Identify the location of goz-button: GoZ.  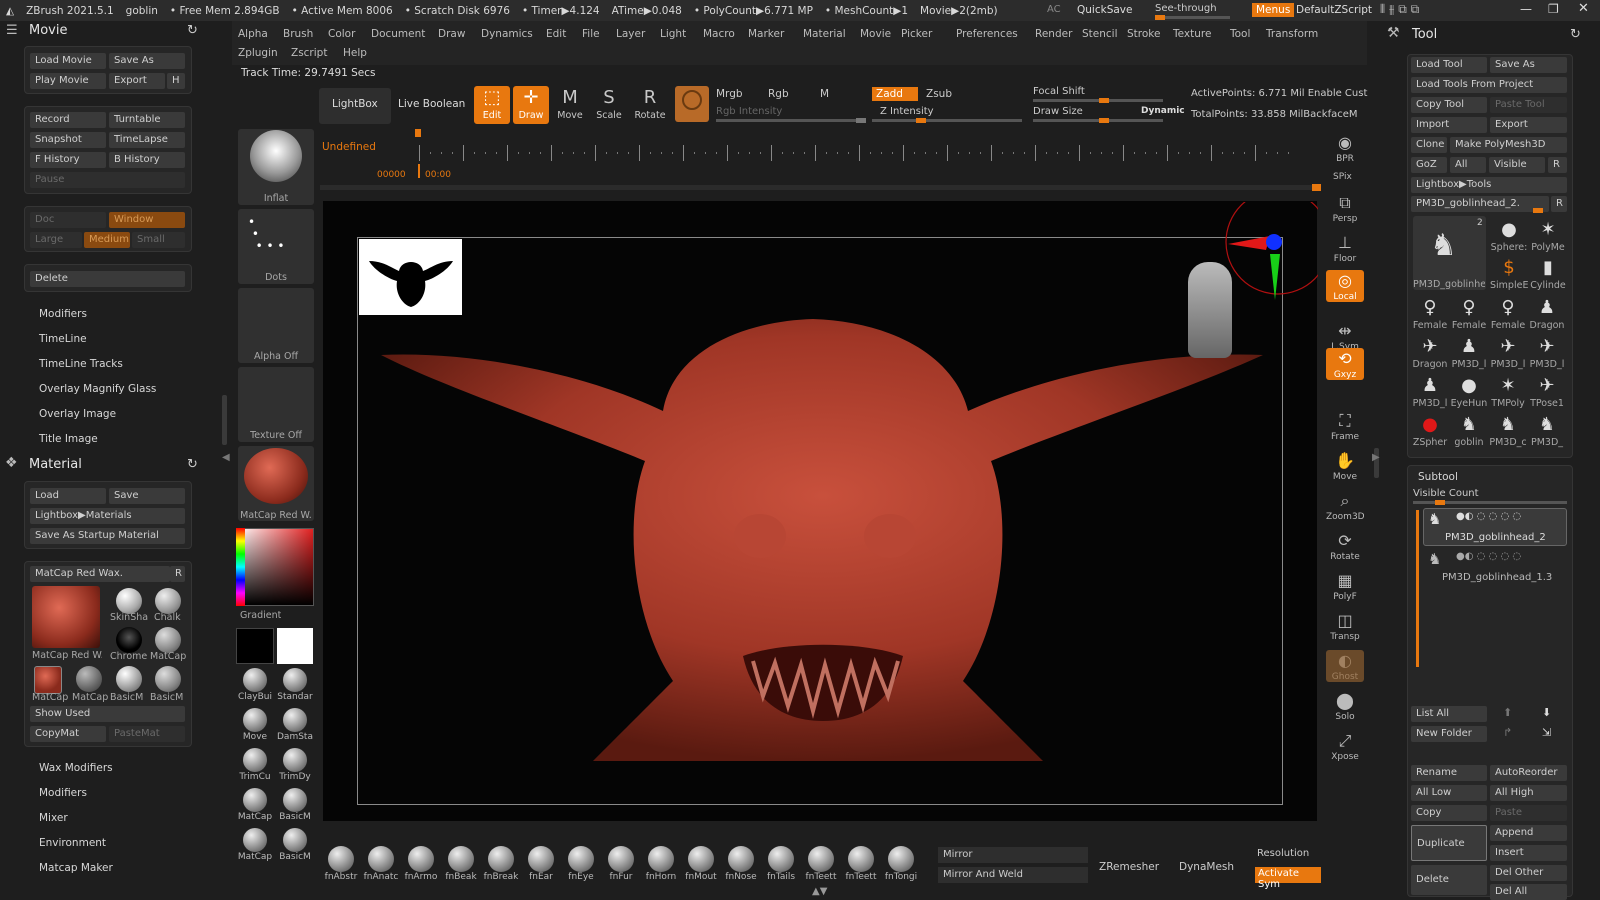
(1429, 165).